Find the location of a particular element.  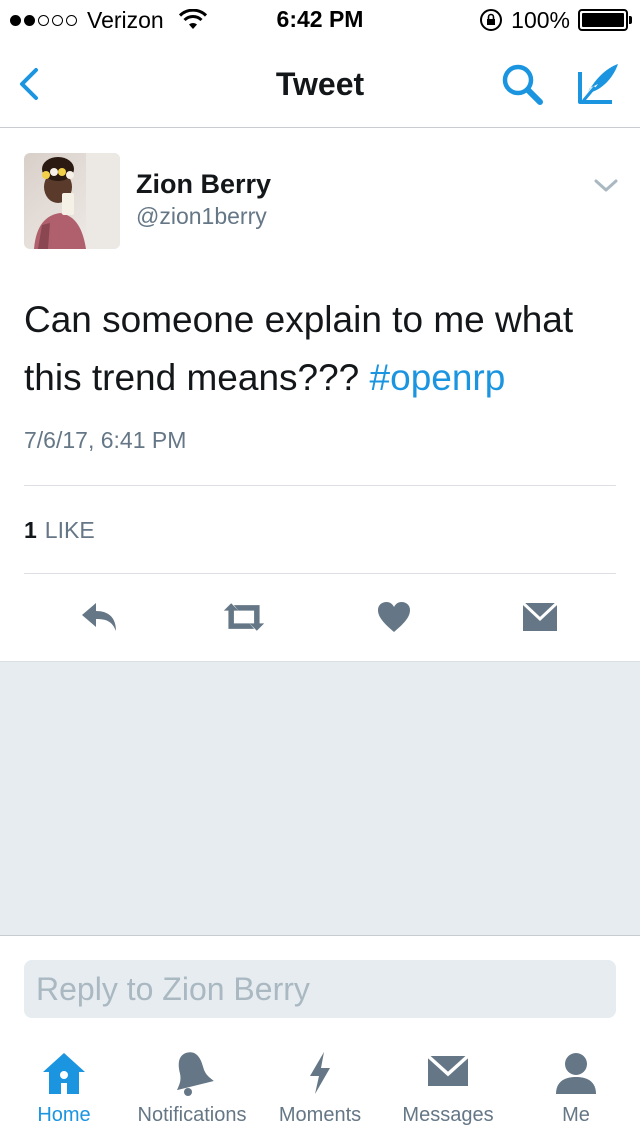

search-icon is located at coordinates (522, 84).